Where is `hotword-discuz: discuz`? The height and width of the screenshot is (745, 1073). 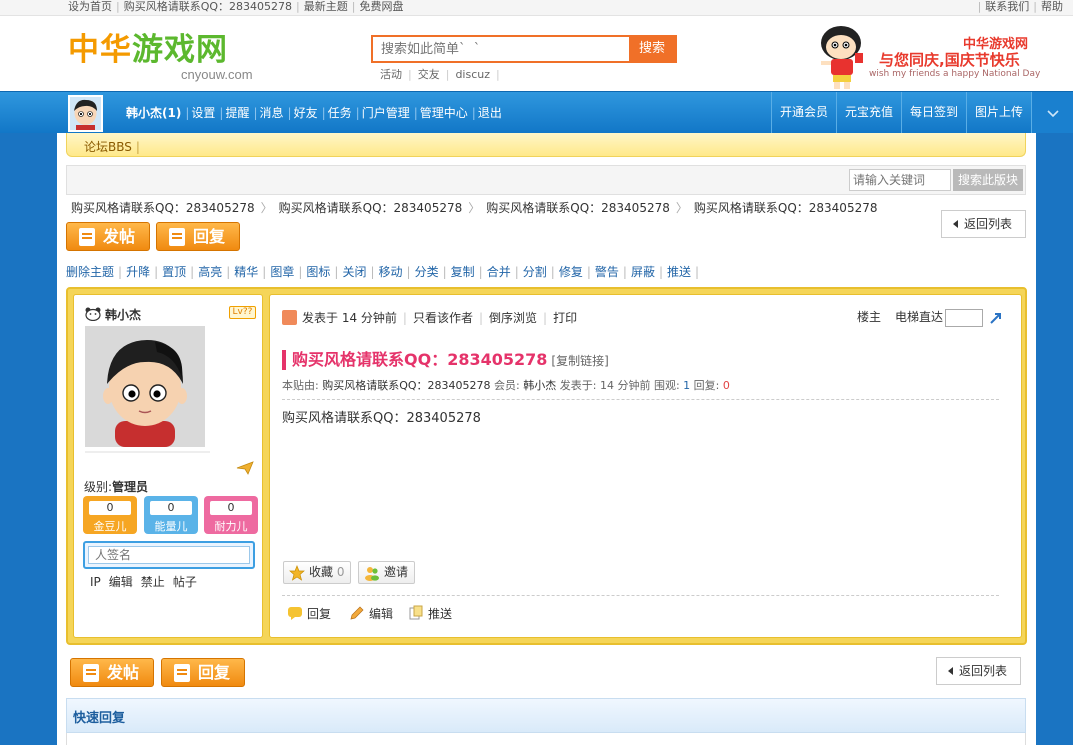 hotword-discuz: discuz is located at coordinates (472, 74).